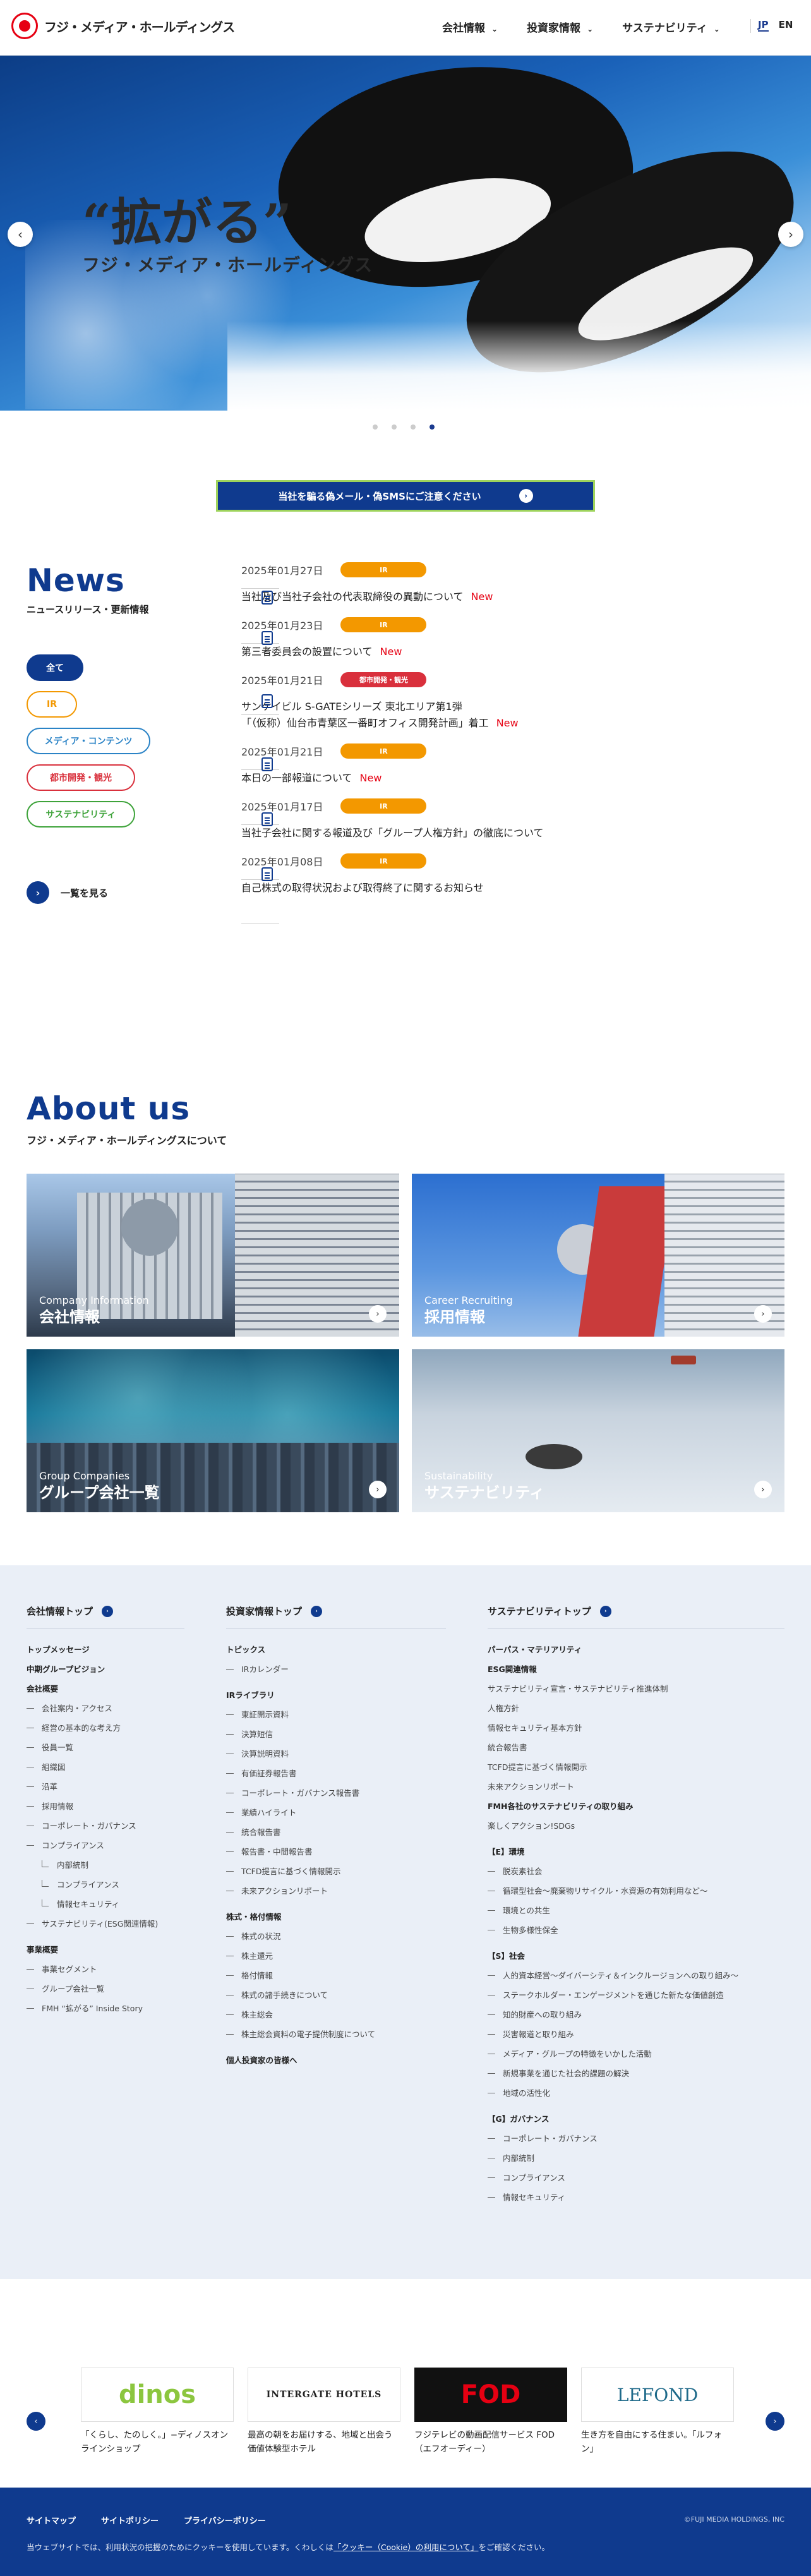 This screenshot has width=811, height=2576. I want to click on nav-sustainability: サステナビリティ ⌄, so click(671, 27).